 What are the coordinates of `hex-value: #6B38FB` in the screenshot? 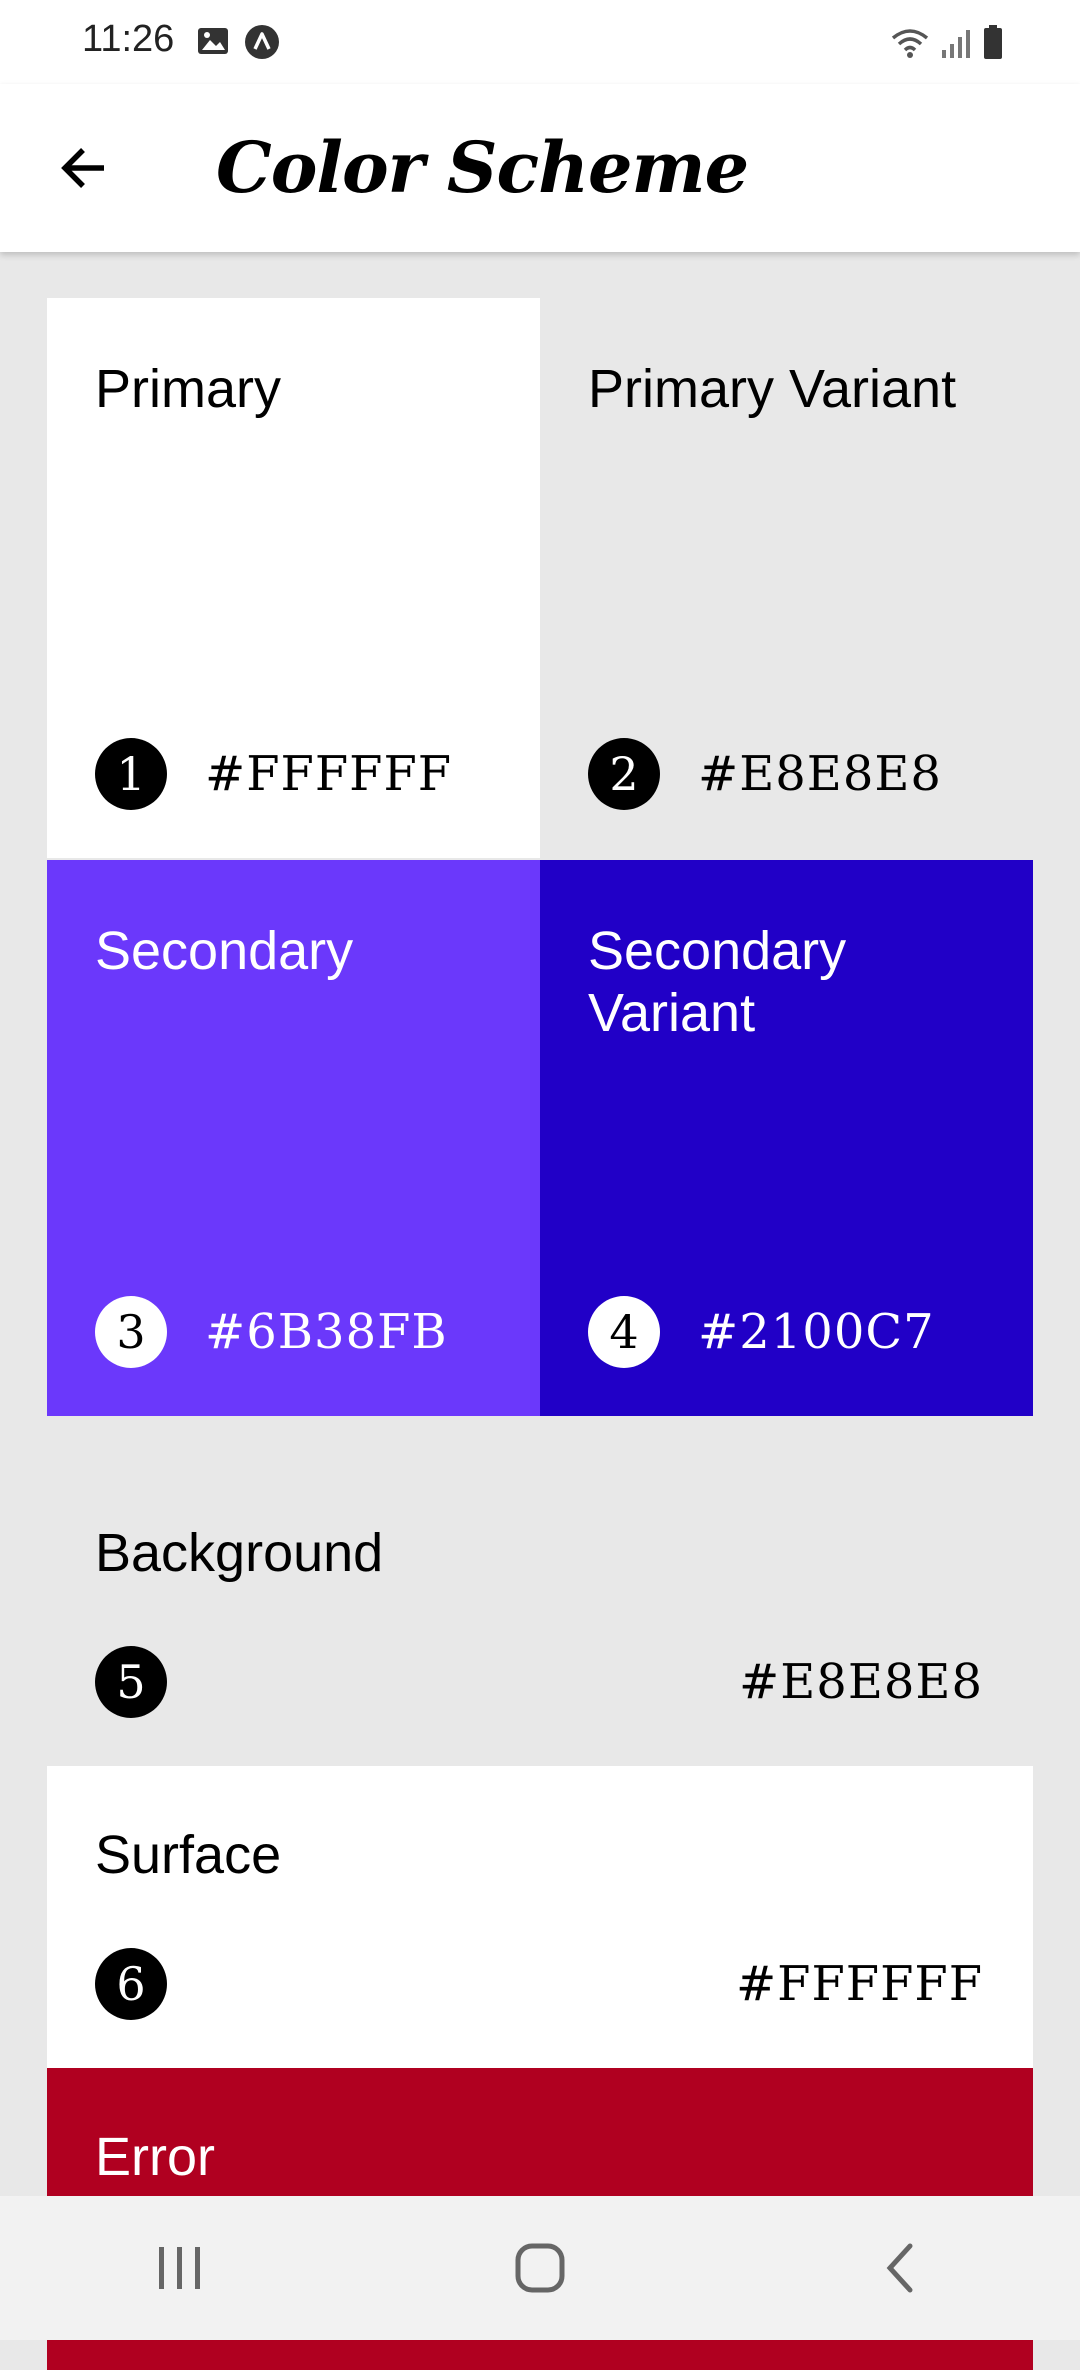 It's located at (326, 1332).